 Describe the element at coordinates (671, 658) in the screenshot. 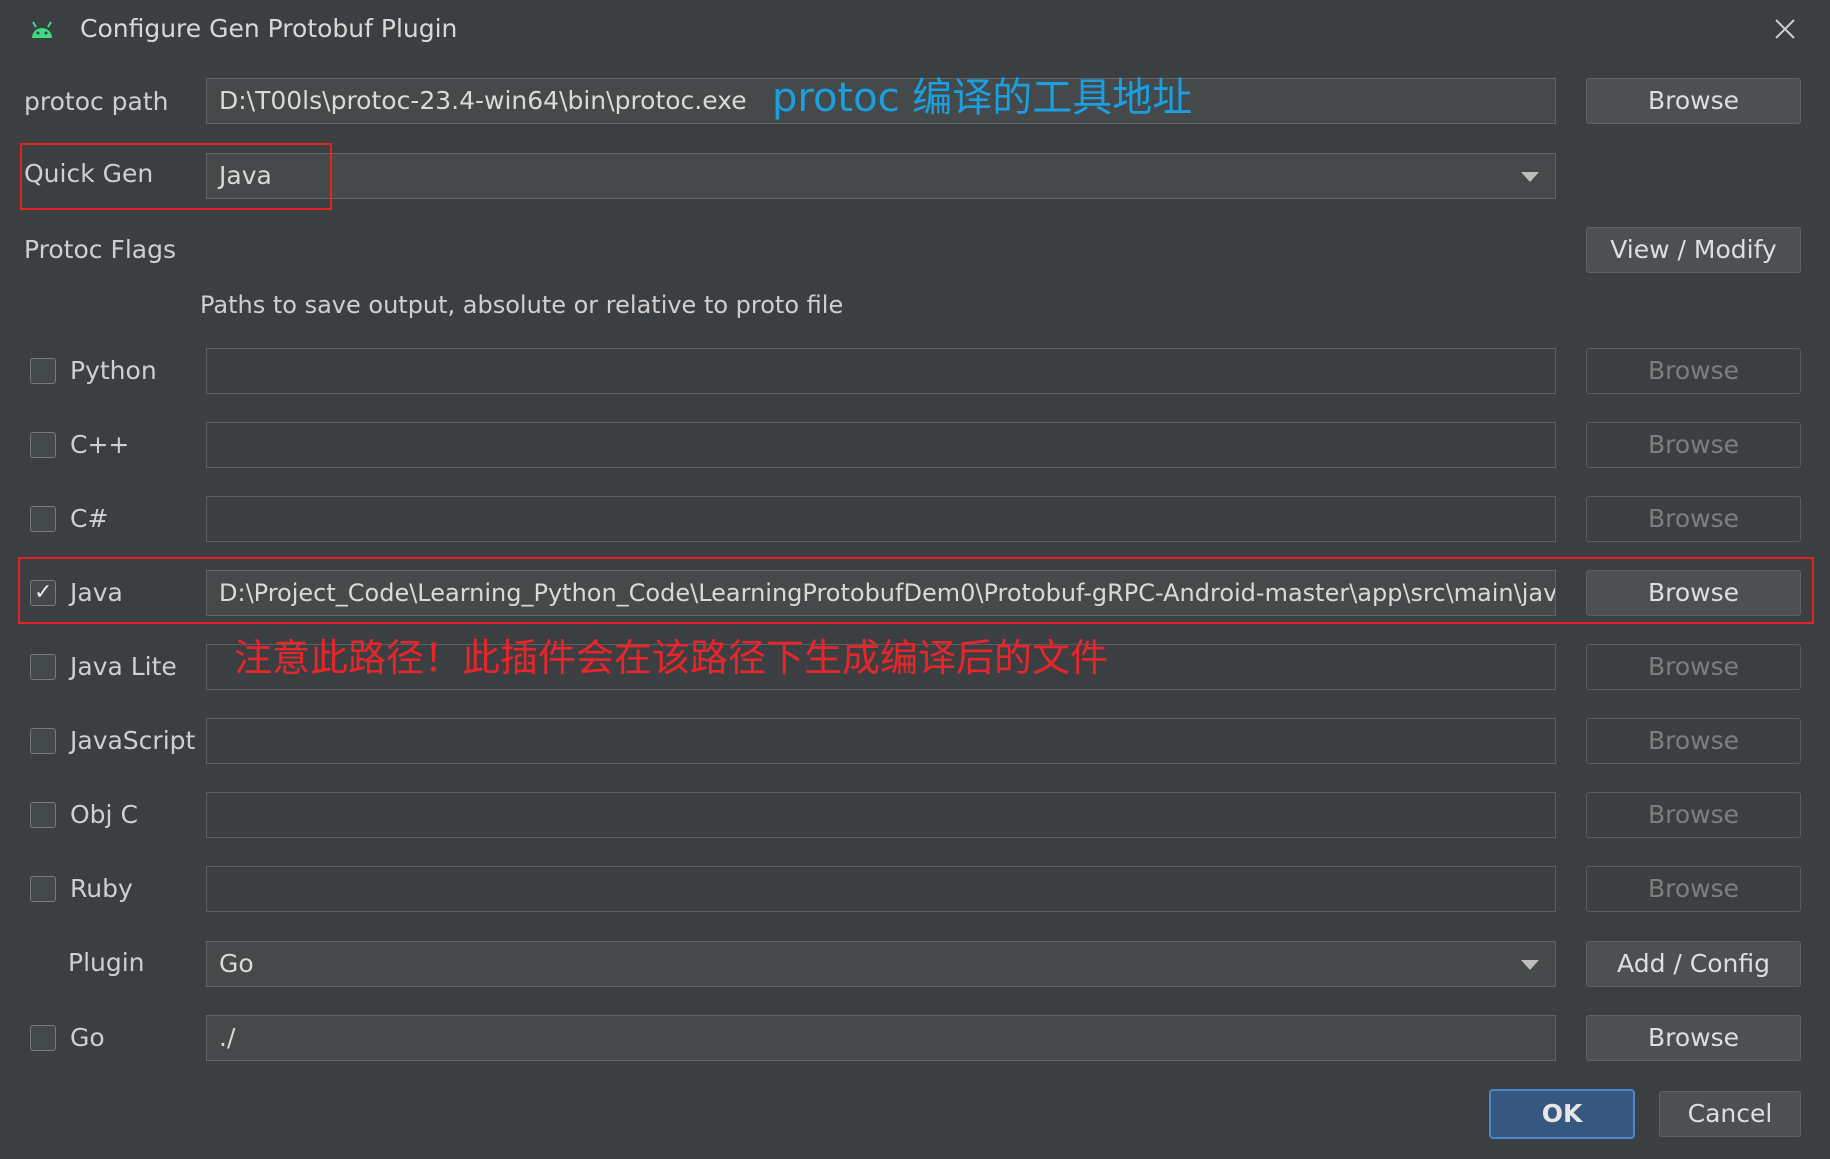

I see `java-path-annotation: 注意此路径！此插件会在该路径下生成编译后的文件` at that location.